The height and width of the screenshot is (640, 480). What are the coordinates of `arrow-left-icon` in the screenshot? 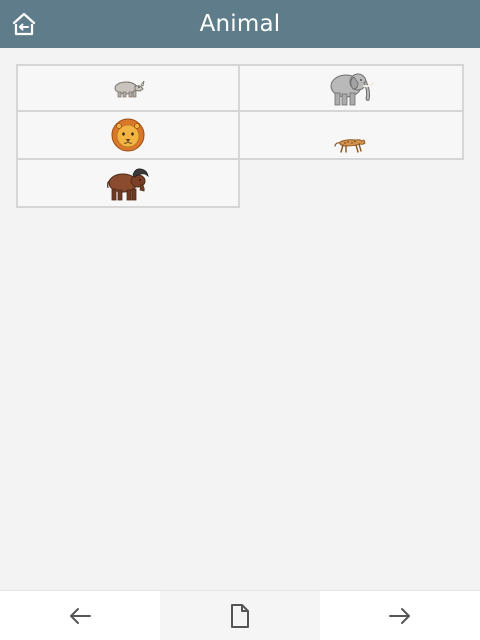 It's located at (80, 616).